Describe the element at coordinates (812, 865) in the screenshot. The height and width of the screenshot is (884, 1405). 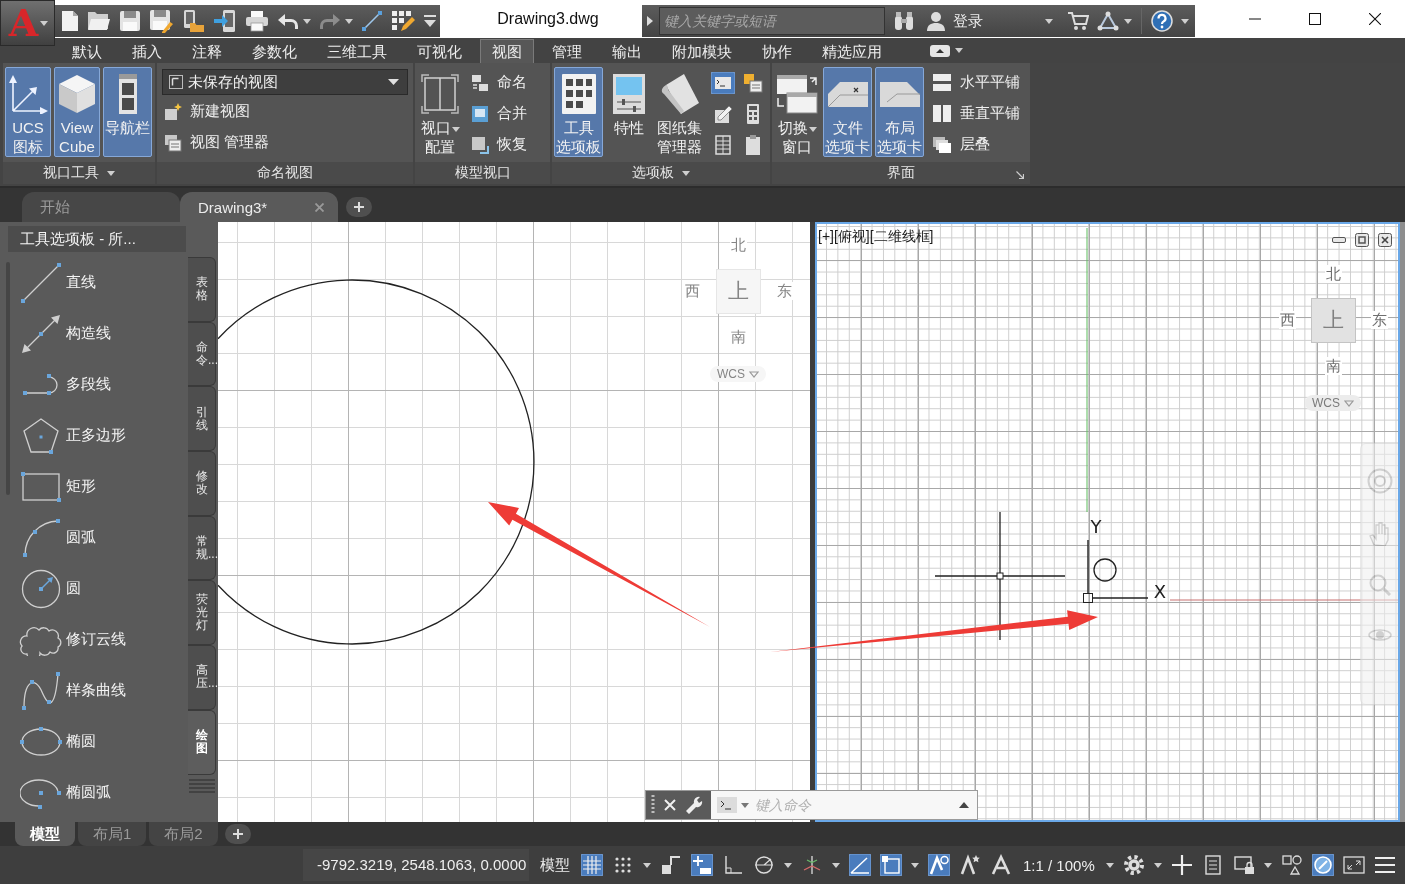
I see `tripod-icon` at that location.